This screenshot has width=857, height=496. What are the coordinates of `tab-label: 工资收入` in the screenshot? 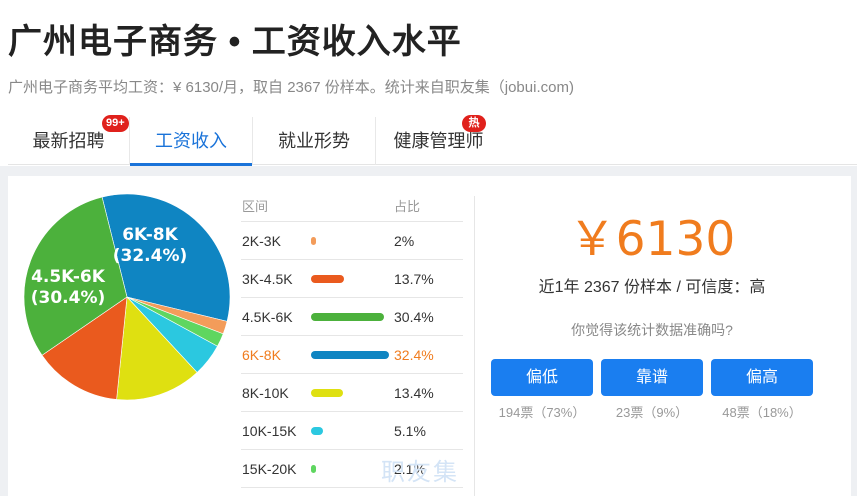 It's located at (191, 141).